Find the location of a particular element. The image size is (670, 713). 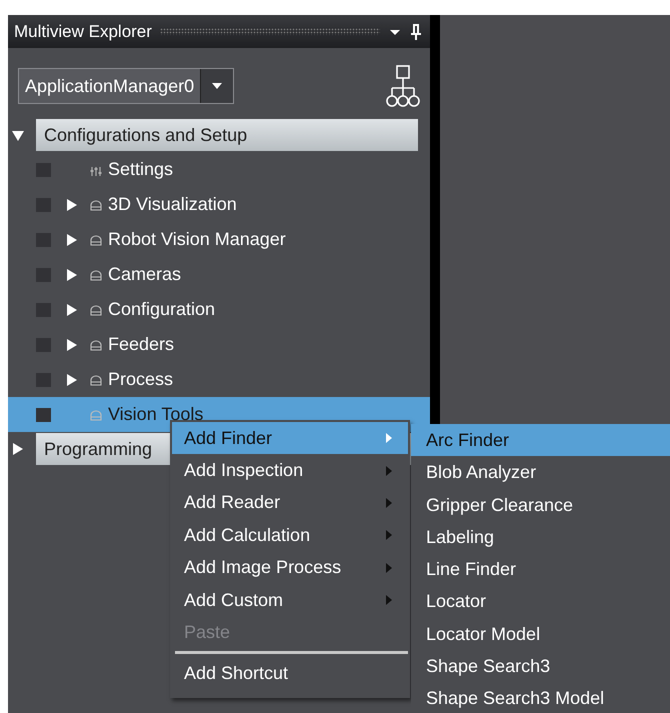

grip-handle is located at coordinates (270, 31).